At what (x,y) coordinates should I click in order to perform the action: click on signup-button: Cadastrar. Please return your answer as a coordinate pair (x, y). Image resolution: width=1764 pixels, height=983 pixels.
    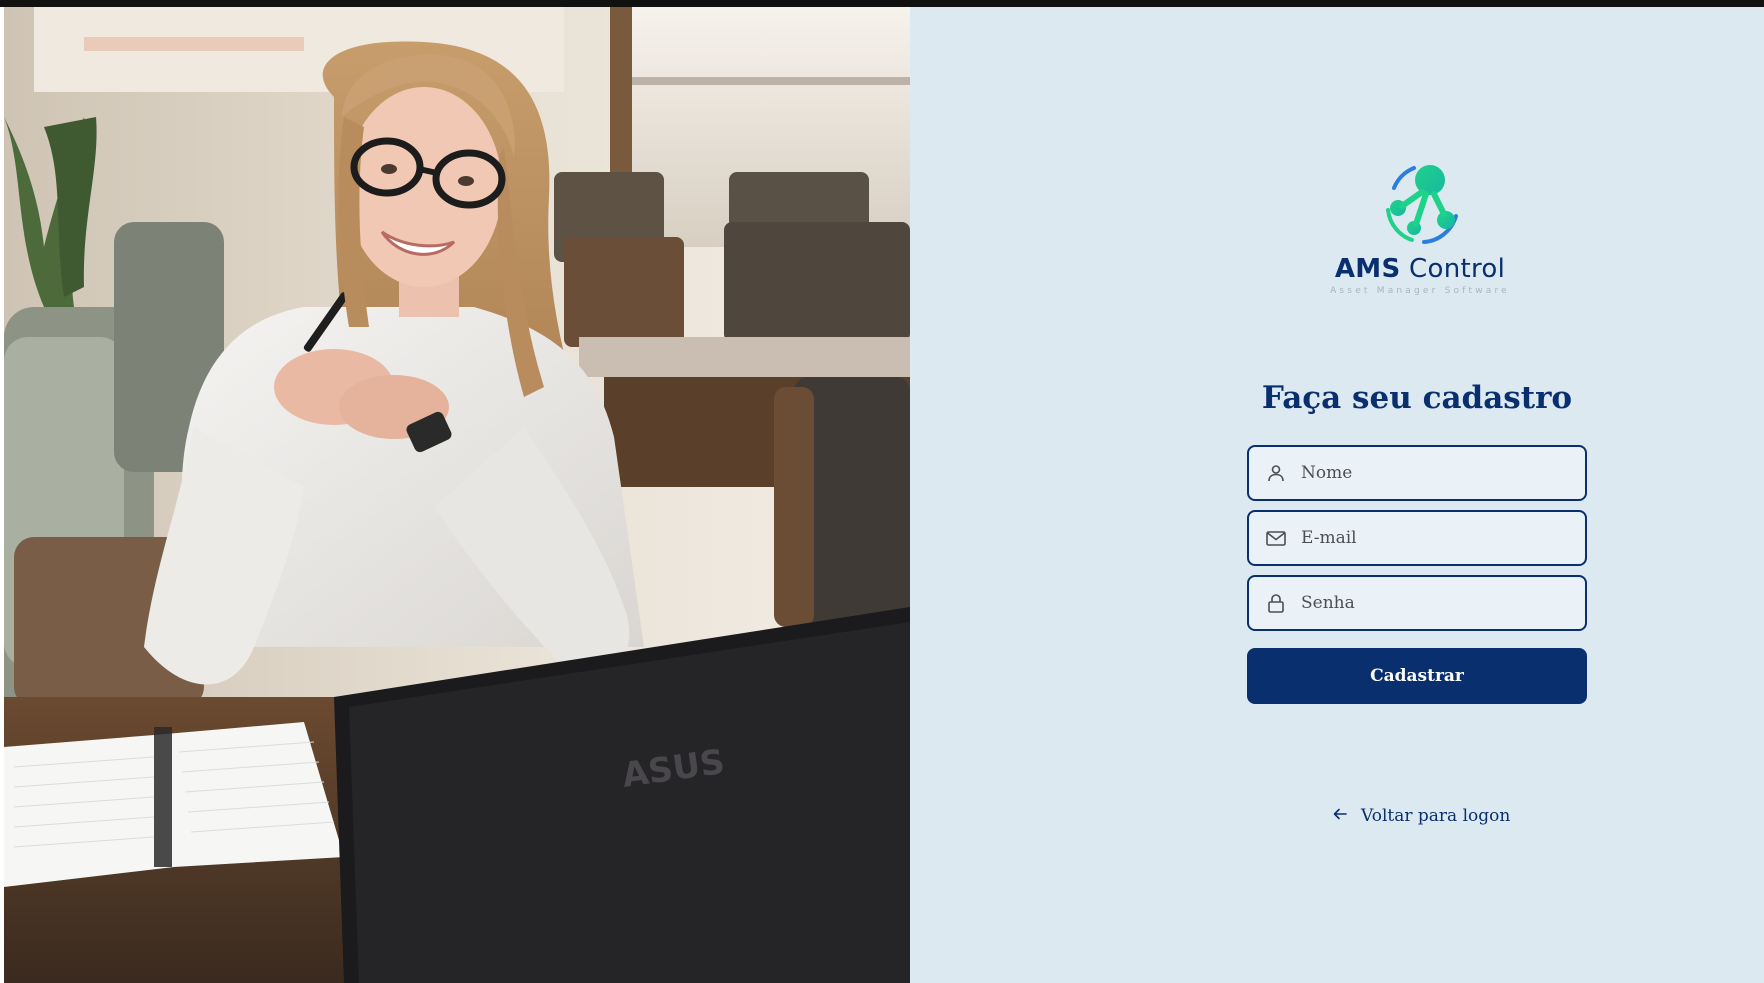
    Looking at the image, I should click on (1417, 676).